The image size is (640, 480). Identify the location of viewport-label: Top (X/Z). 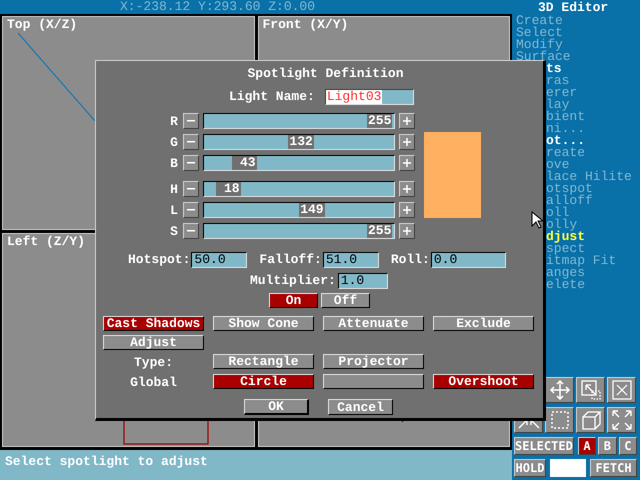
(42, 25).